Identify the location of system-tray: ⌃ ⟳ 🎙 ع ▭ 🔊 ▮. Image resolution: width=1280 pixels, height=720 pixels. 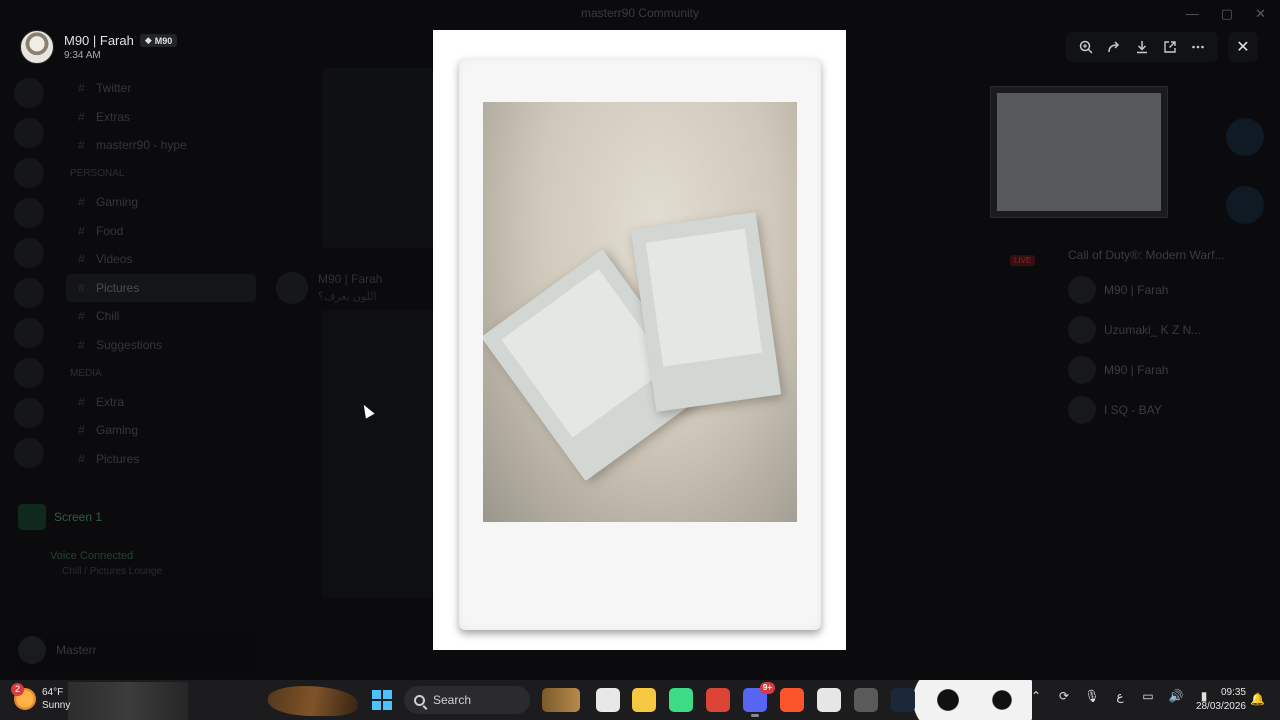
(1120, 696).